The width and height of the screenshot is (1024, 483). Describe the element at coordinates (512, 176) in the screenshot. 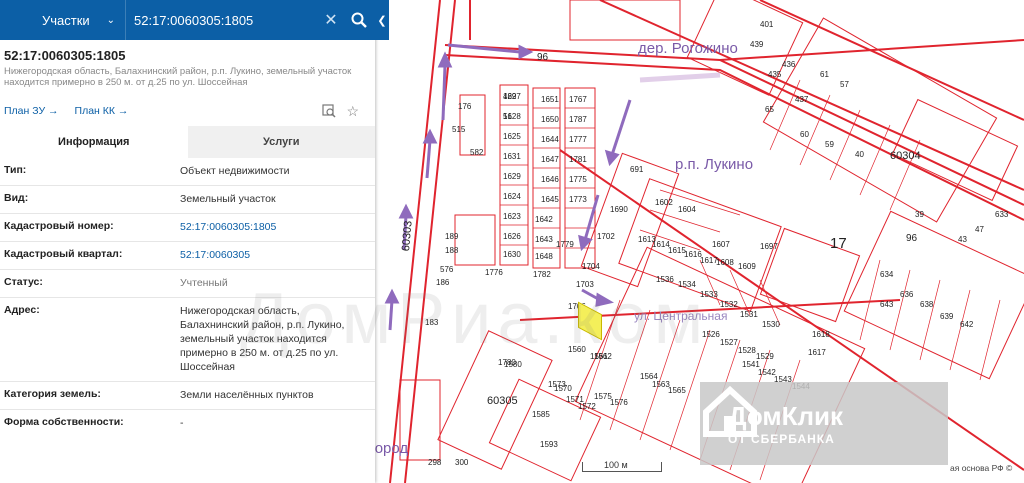

I see `parcel-number-label: 1629` at that location.